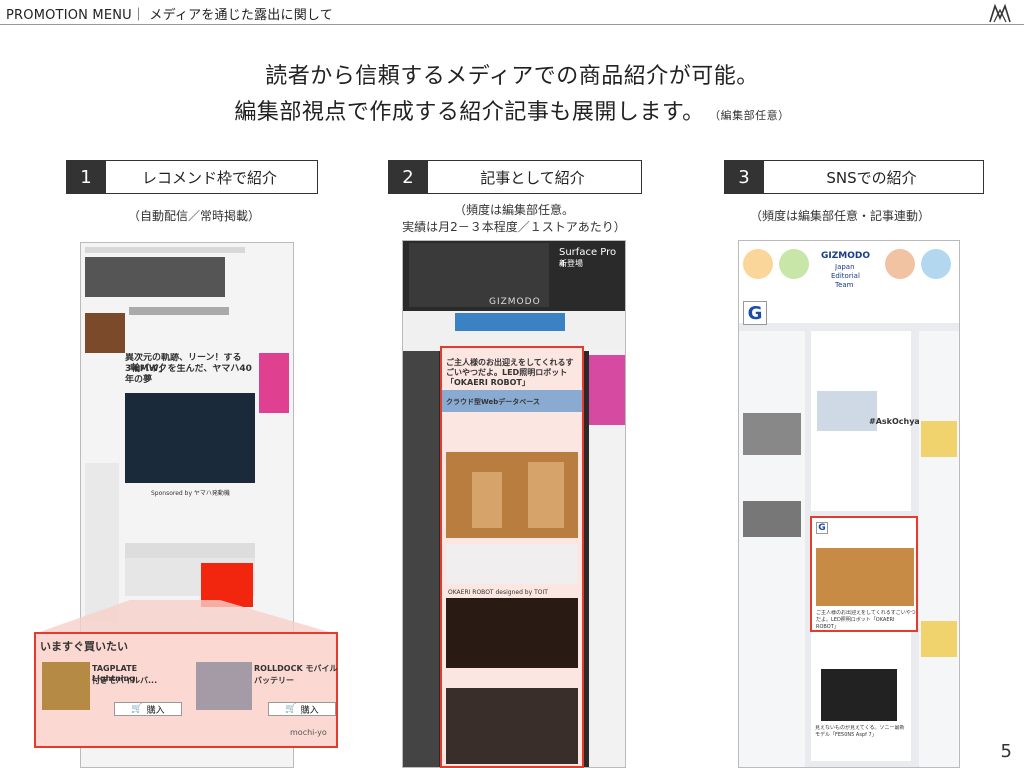  Describe the element at coordinates (845, 276) in the screenshot. I see `cover-title-3: Editorial` at that location.